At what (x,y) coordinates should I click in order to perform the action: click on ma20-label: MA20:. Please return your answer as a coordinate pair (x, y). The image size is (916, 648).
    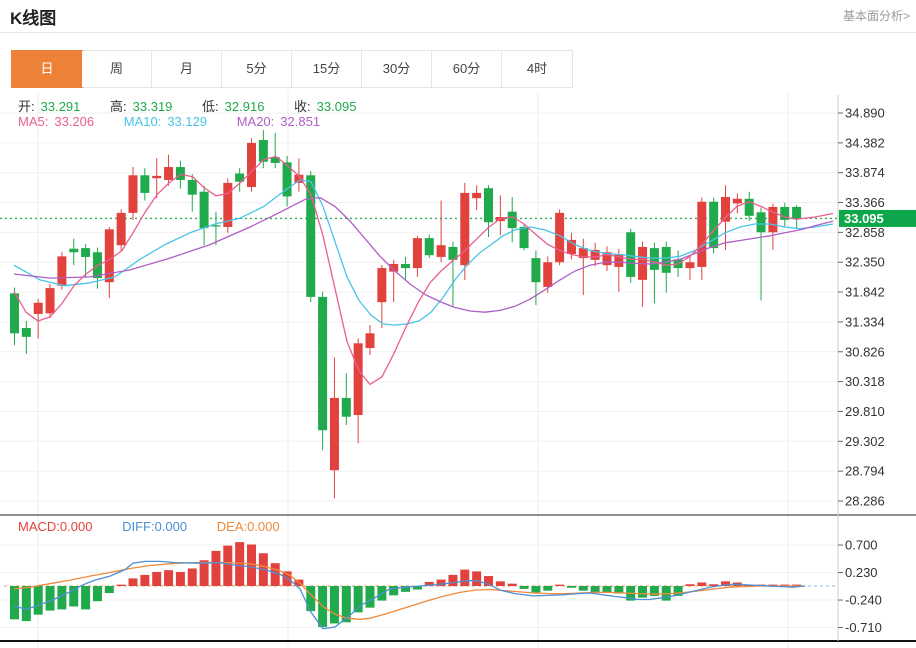
    Looking at the image, I should click on (255, 121).